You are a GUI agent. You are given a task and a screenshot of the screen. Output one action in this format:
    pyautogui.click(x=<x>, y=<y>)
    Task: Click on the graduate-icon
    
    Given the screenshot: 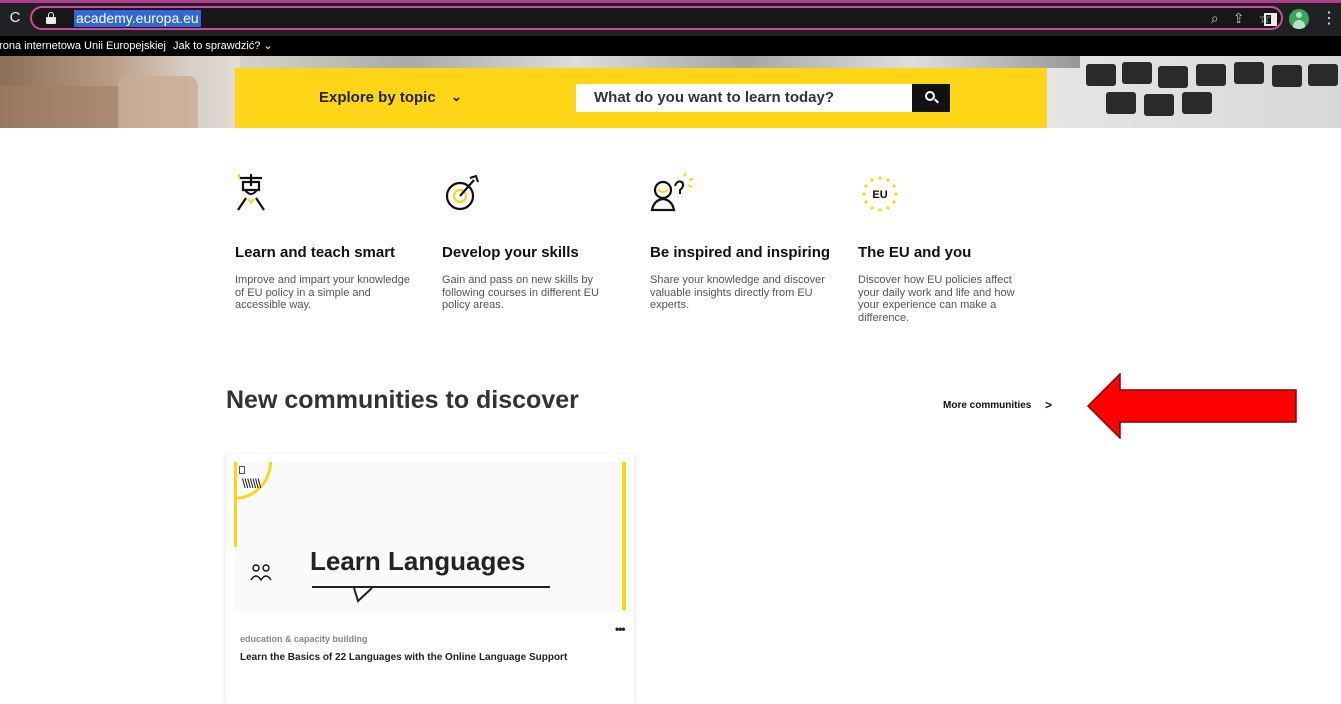 What is the action you would take?
    pyautogui.click(x=251, y=192)
    